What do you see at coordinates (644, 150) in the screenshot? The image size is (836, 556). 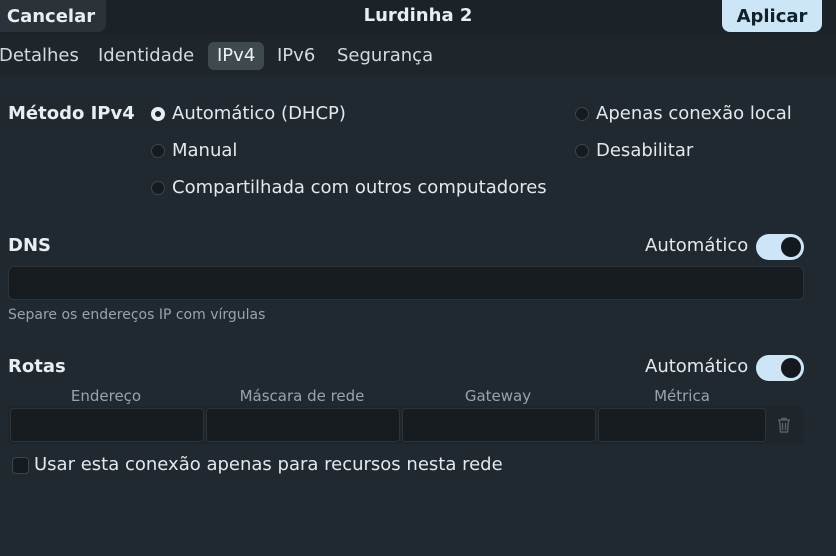 I see `radio-disable-label: Desabilitar` at bounding box center [644, 150].